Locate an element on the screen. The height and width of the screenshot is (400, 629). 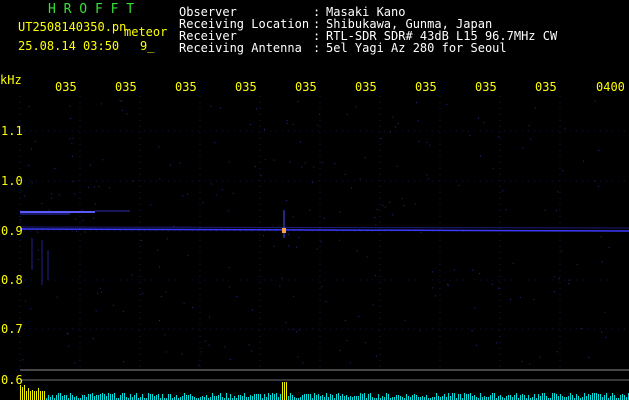
freq-tick-label: 0.9 is located at coordinates (12, 231).